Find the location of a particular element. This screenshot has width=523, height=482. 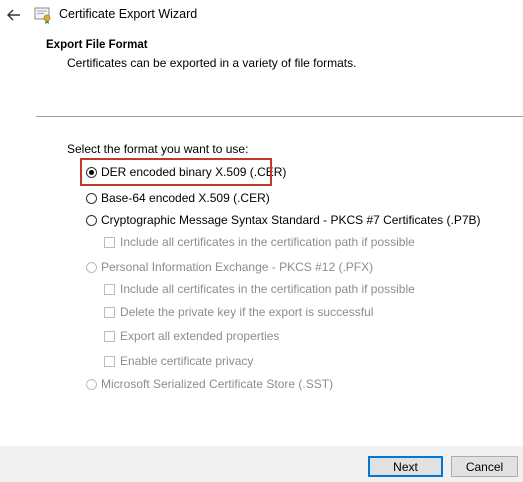

cancel-button: Cancel is located at coordinates (484, 466).